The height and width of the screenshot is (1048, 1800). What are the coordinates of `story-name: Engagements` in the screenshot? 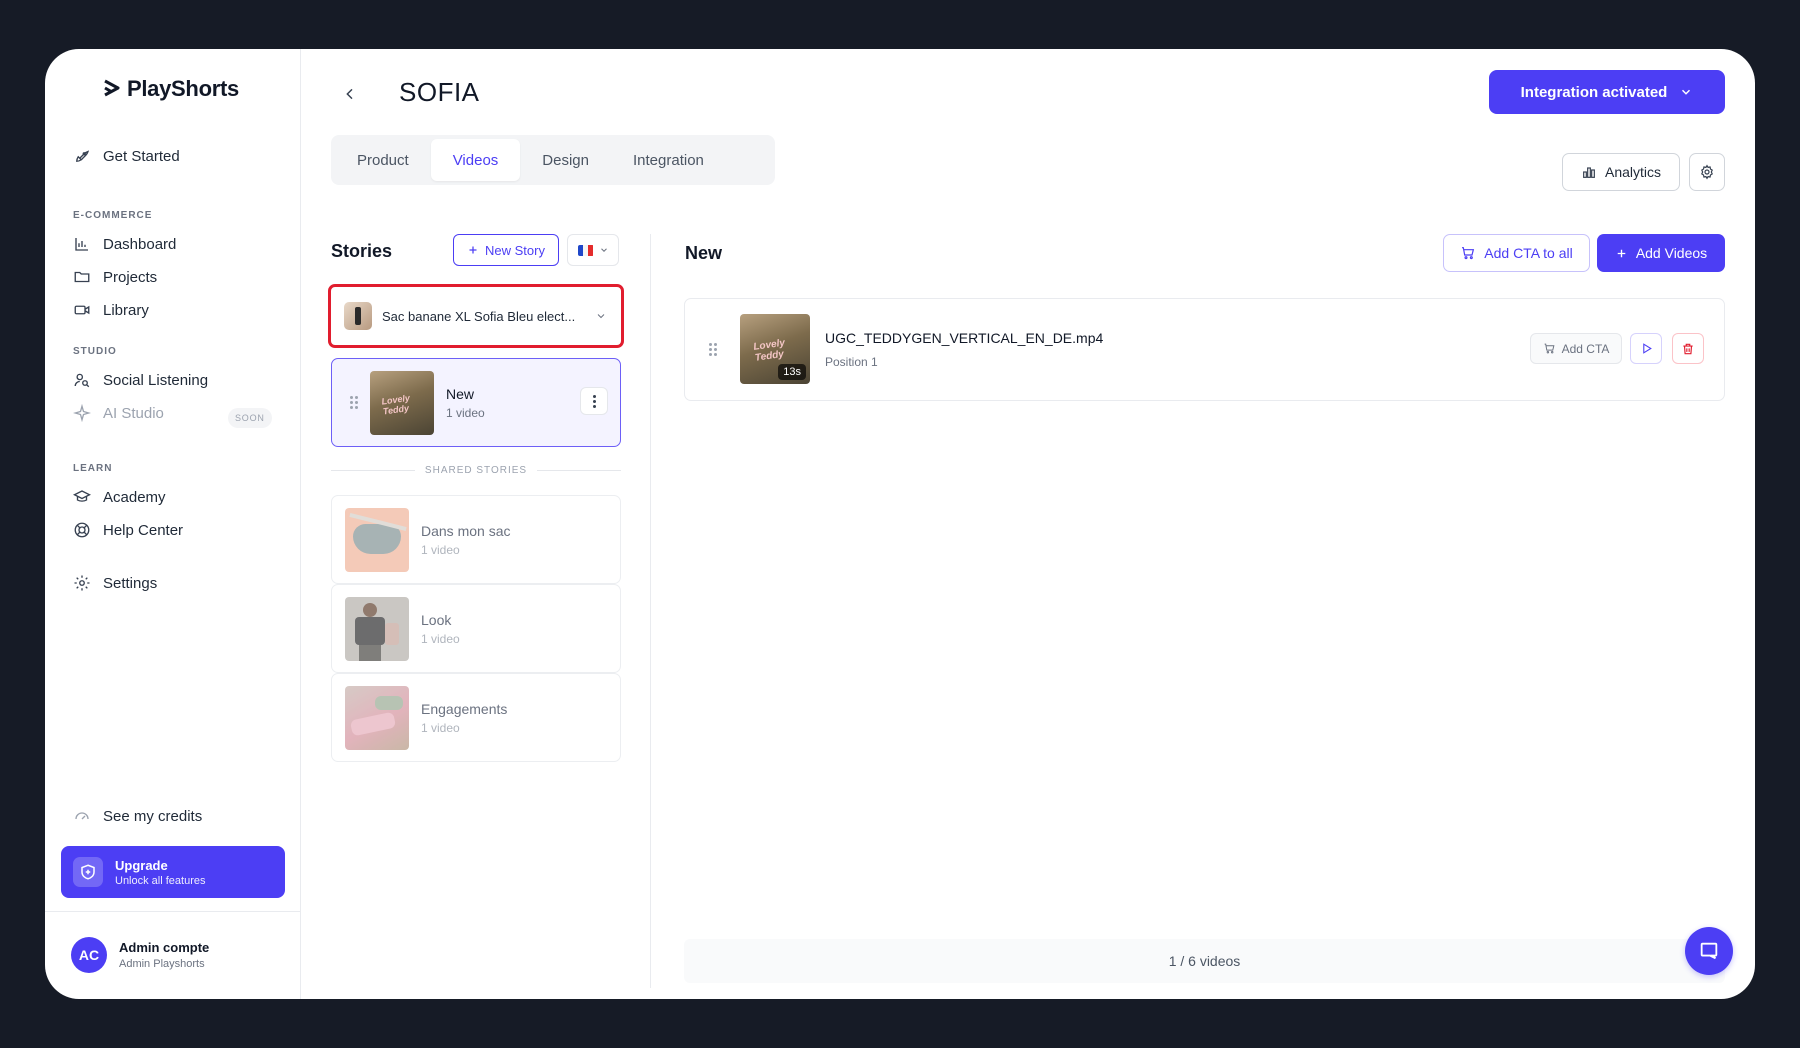 It's located at (464, 708).